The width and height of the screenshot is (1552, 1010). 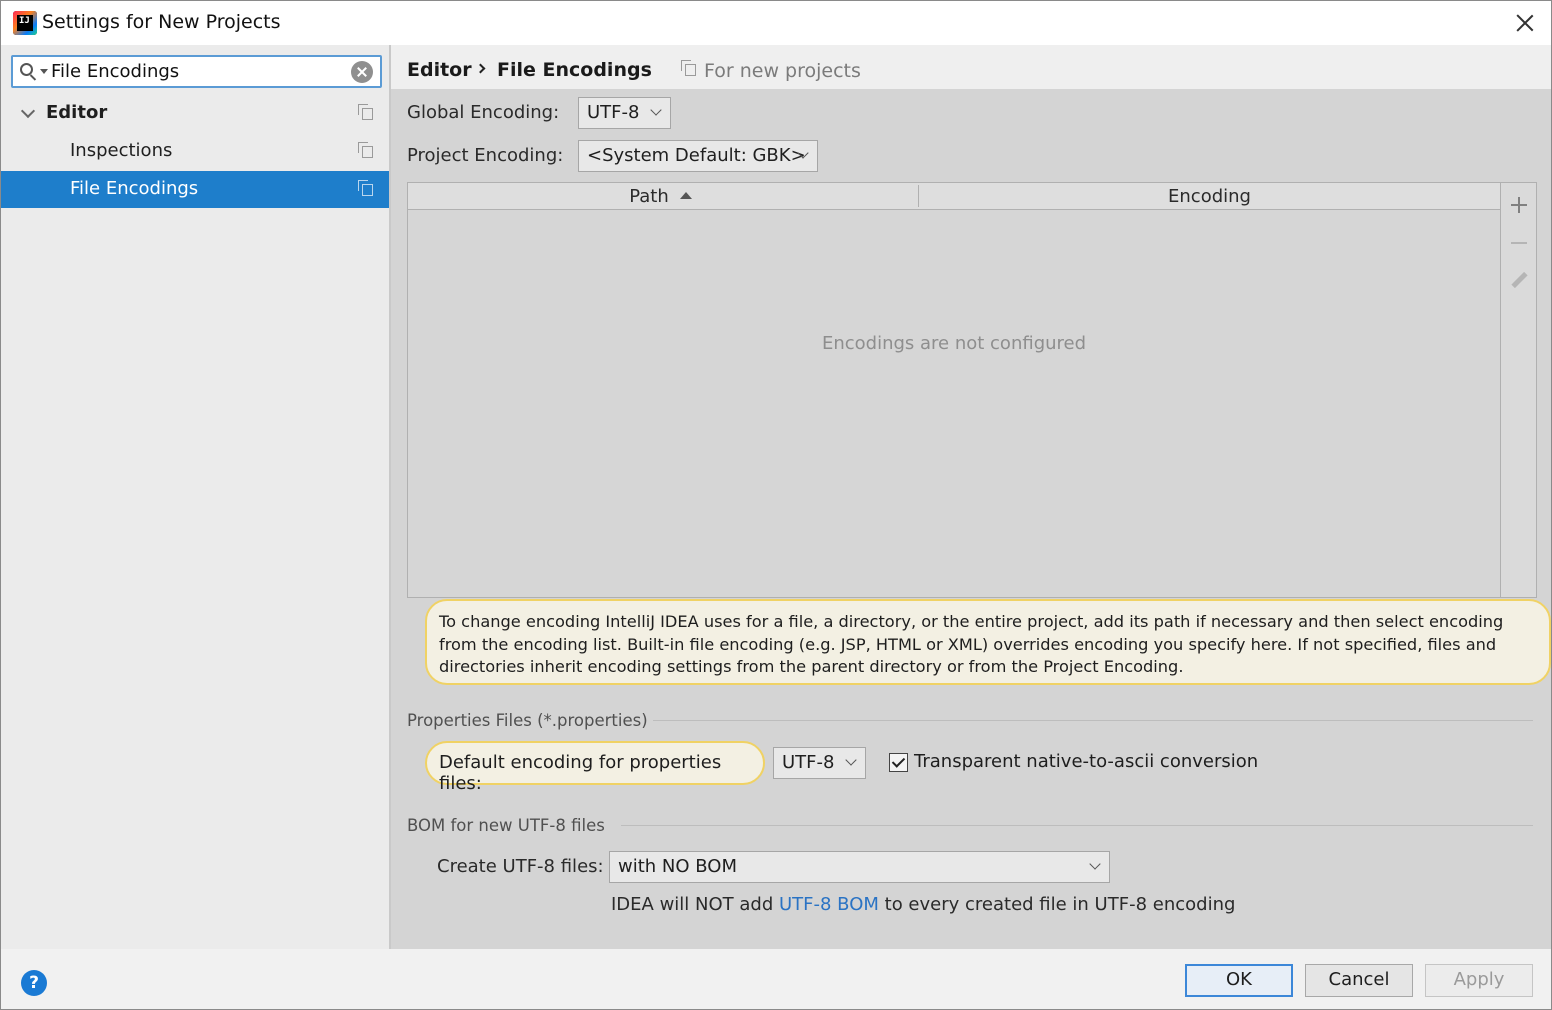 What do you see at coordinates (1057, 904) in the screenshot?
I see `bom-desc-suffix: to every created file in UTF-8 encoding` at bounding box center [1057, 904].